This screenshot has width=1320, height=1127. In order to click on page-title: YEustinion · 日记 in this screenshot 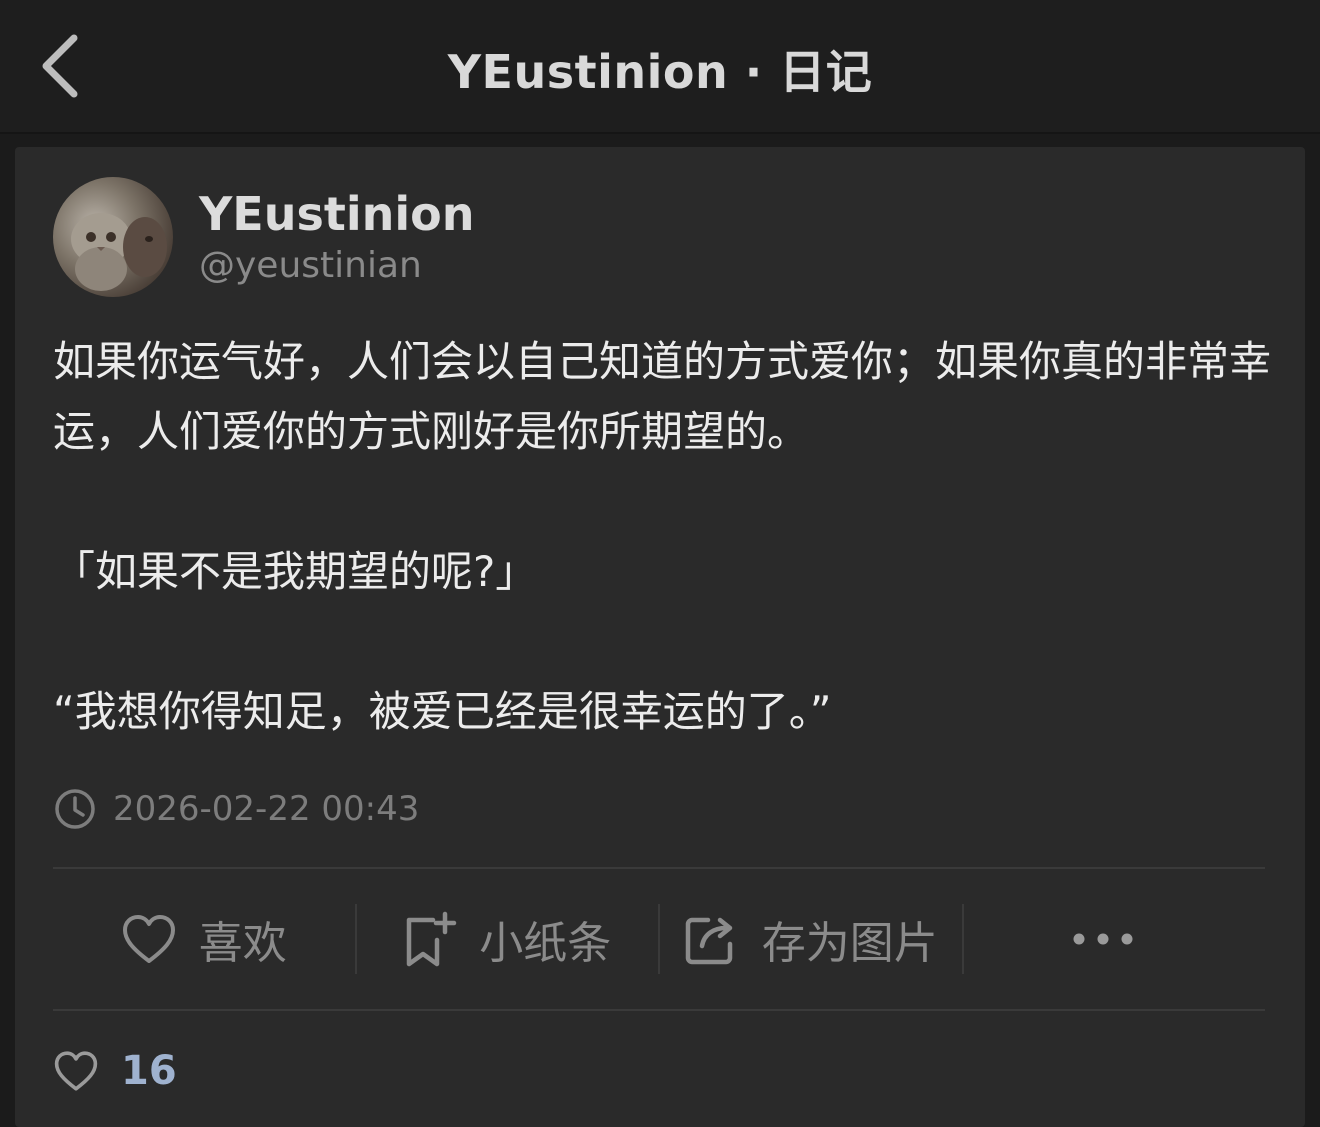, I will do `click(660, 72)`.